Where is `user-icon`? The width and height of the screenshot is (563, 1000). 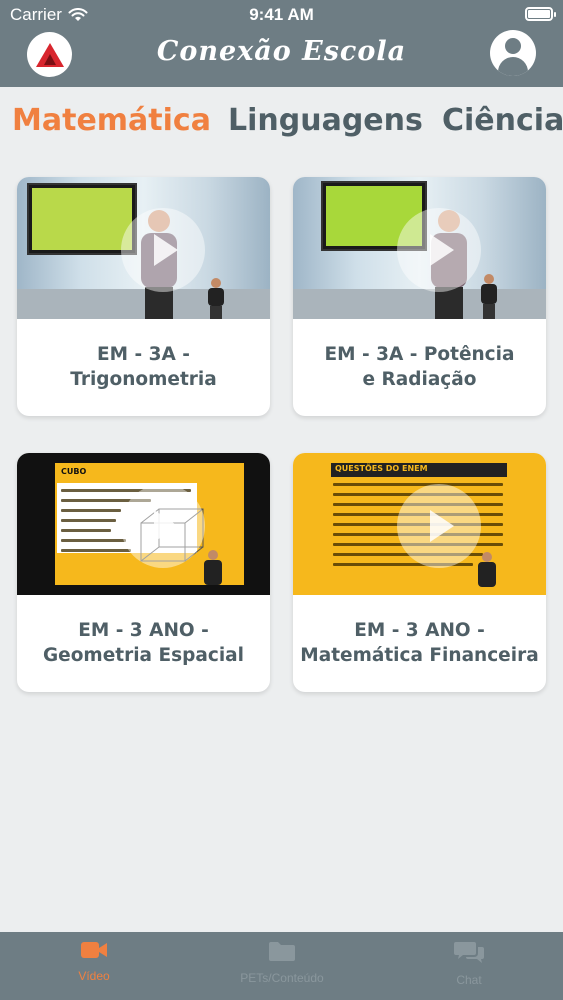 user-icon is located at coordinates (513, 53).